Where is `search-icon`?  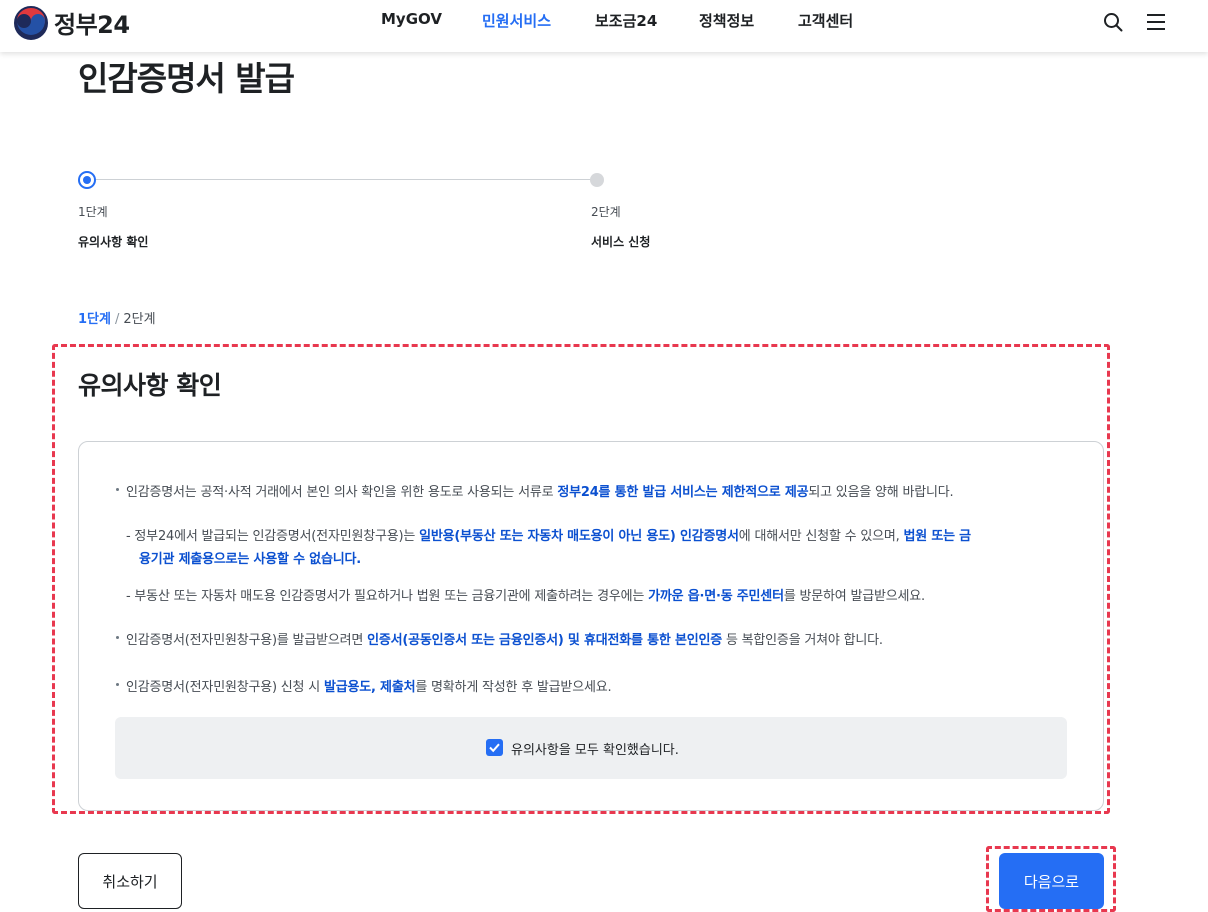 search-icon is located at coordinates (1113, 22).